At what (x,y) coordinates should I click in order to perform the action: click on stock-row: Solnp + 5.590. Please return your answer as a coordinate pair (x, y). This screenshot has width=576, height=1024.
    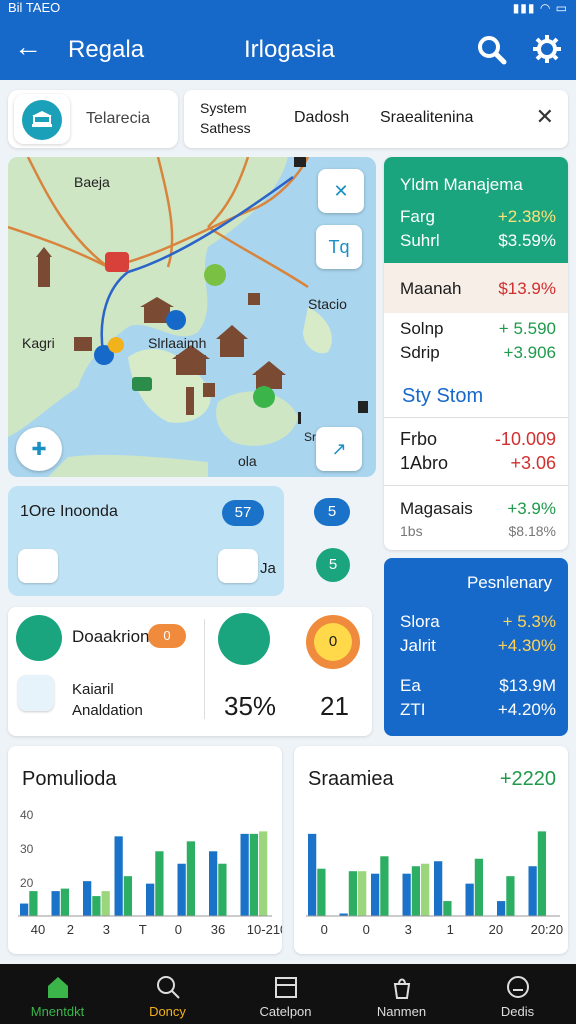
    Looking at the image, I should click on (478, 329).